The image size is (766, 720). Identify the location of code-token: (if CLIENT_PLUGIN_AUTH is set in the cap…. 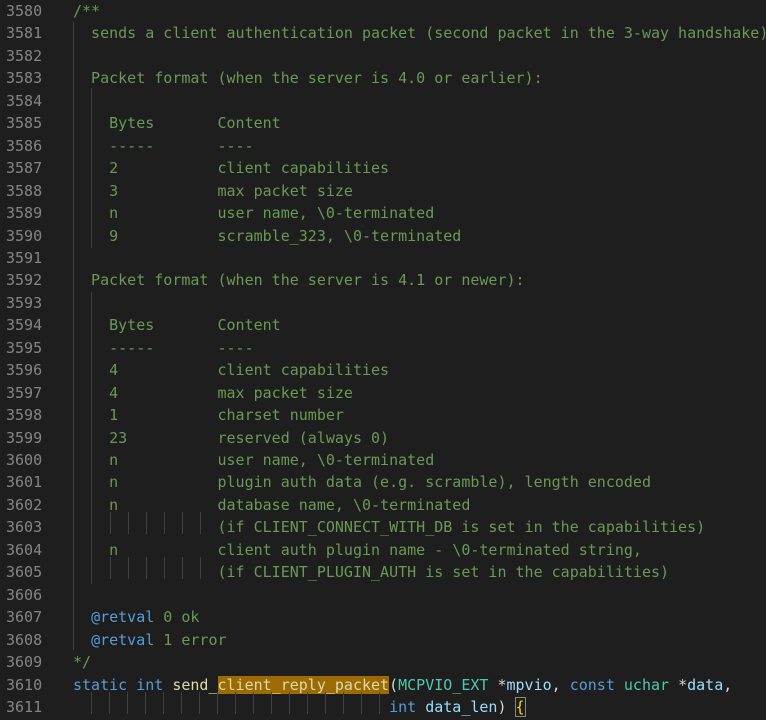
(371, 572).